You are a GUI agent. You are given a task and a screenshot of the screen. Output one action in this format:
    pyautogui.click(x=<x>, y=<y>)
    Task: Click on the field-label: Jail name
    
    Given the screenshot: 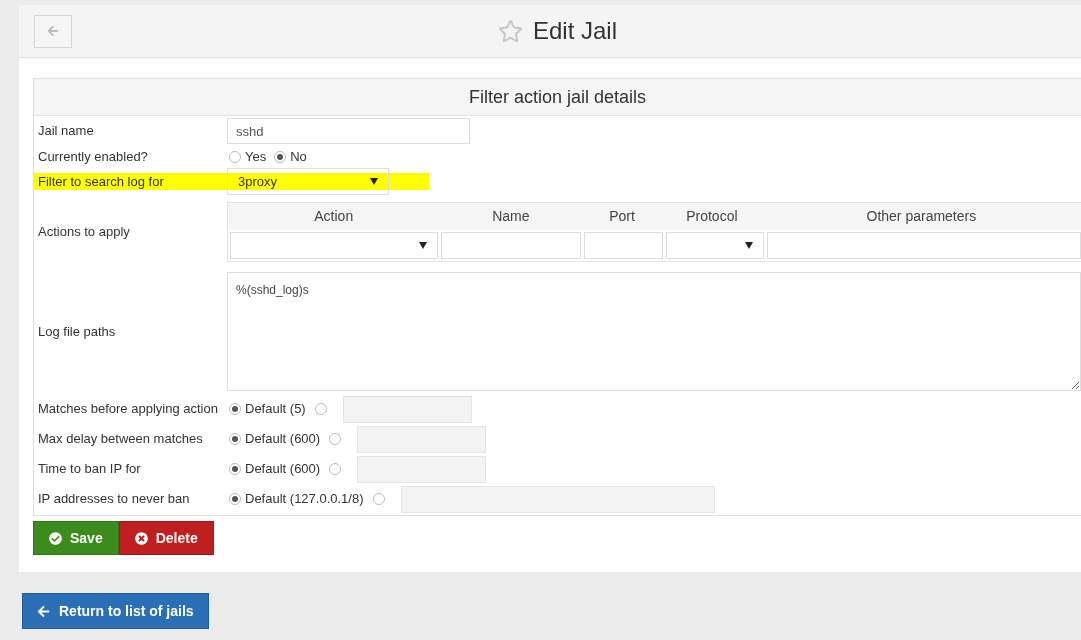 What is the action you would take?
    pyautogui.click(x=66, y=131)
    